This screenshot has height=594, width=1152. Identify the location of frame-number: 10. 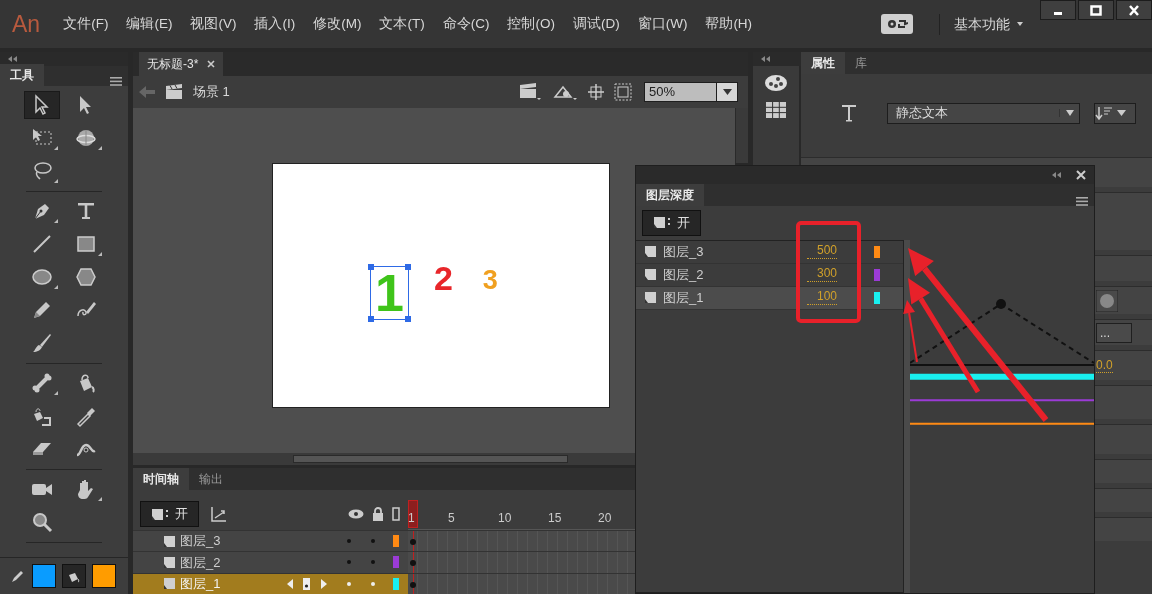
(505, 518).